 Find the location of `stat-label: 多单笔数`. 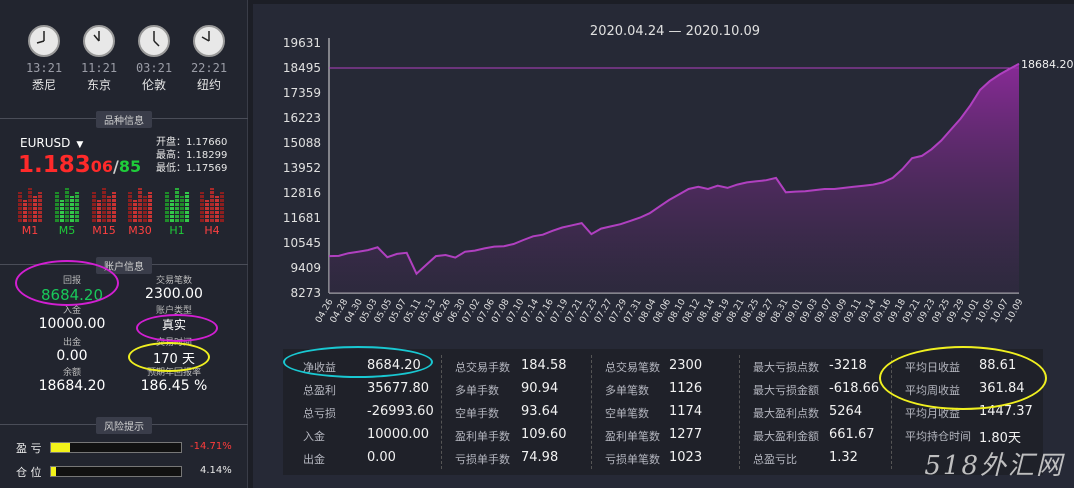

stat-label: 多单笔数 is located at coordinates (627, 390).